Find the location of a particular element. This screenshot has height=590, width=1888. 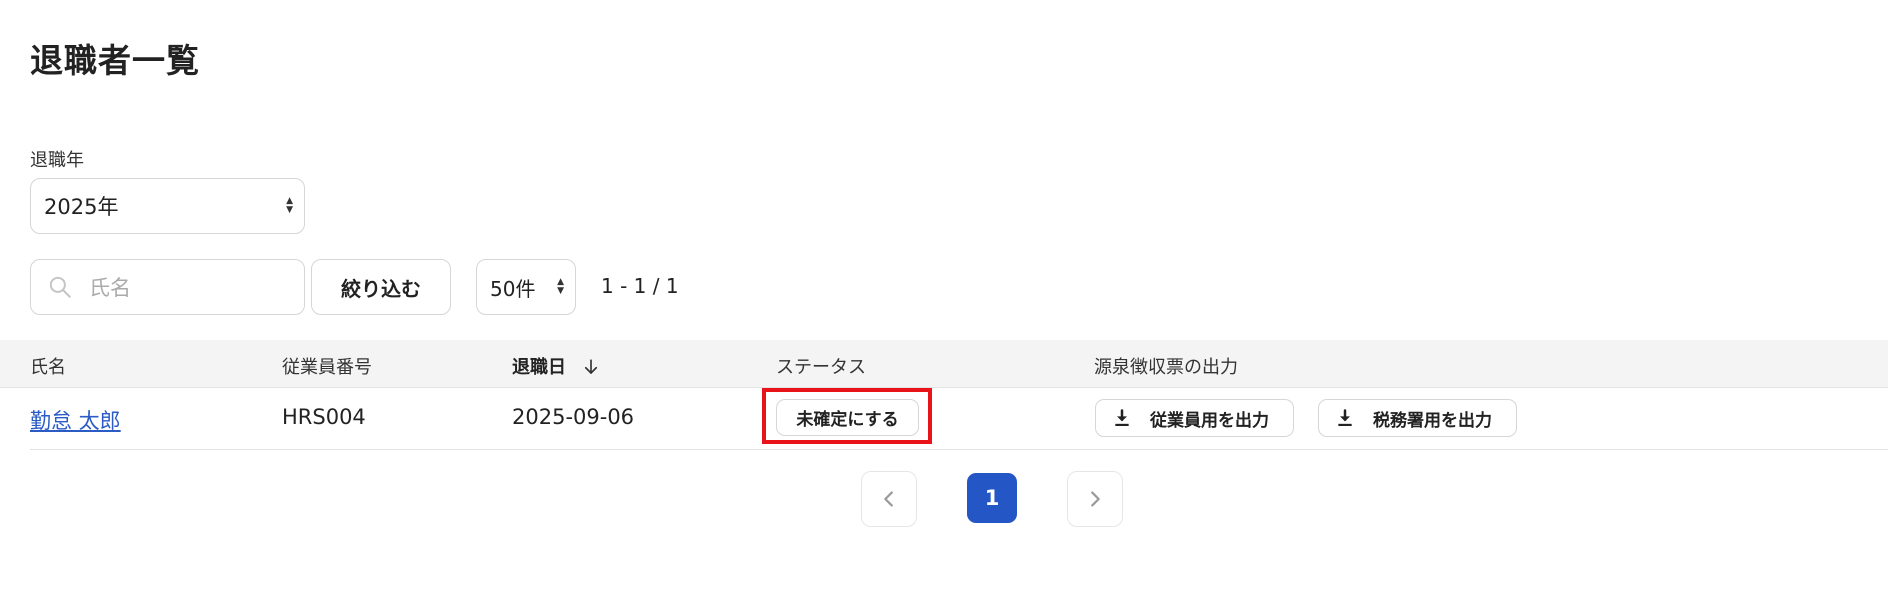

table-header: 氏名 従業員番号 退職日 ステータス 源泉徴収票の出力 is located at coordinates (944, 364).